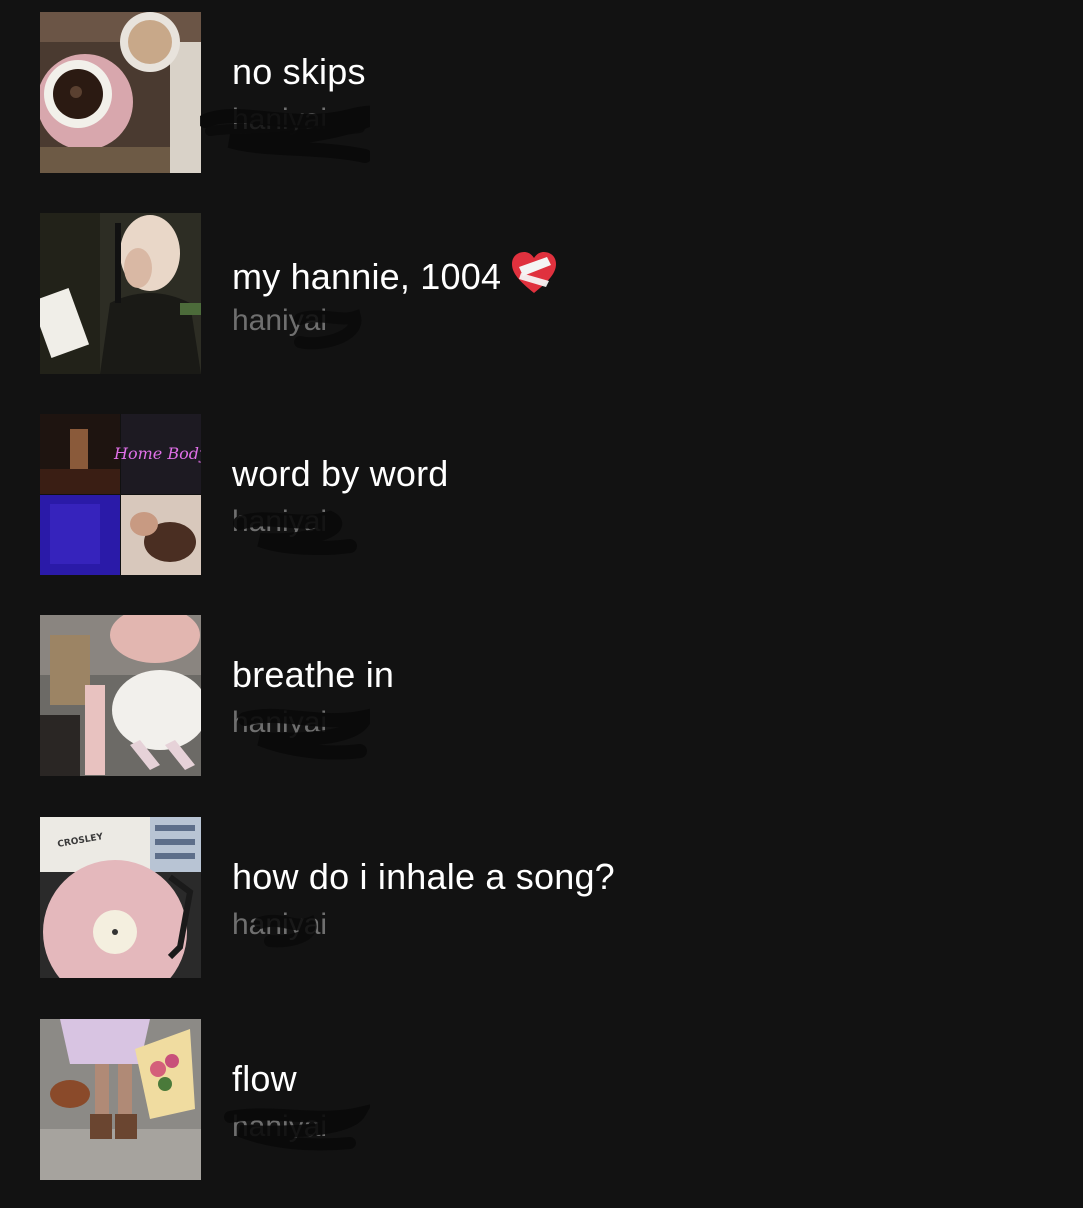 The height and width of the screenshot is (1208, 1083). What do you see at coordinates (120, 293) in the screenshot?
I see `studio-singer-cover-icon` at bounding box center [120, 293].